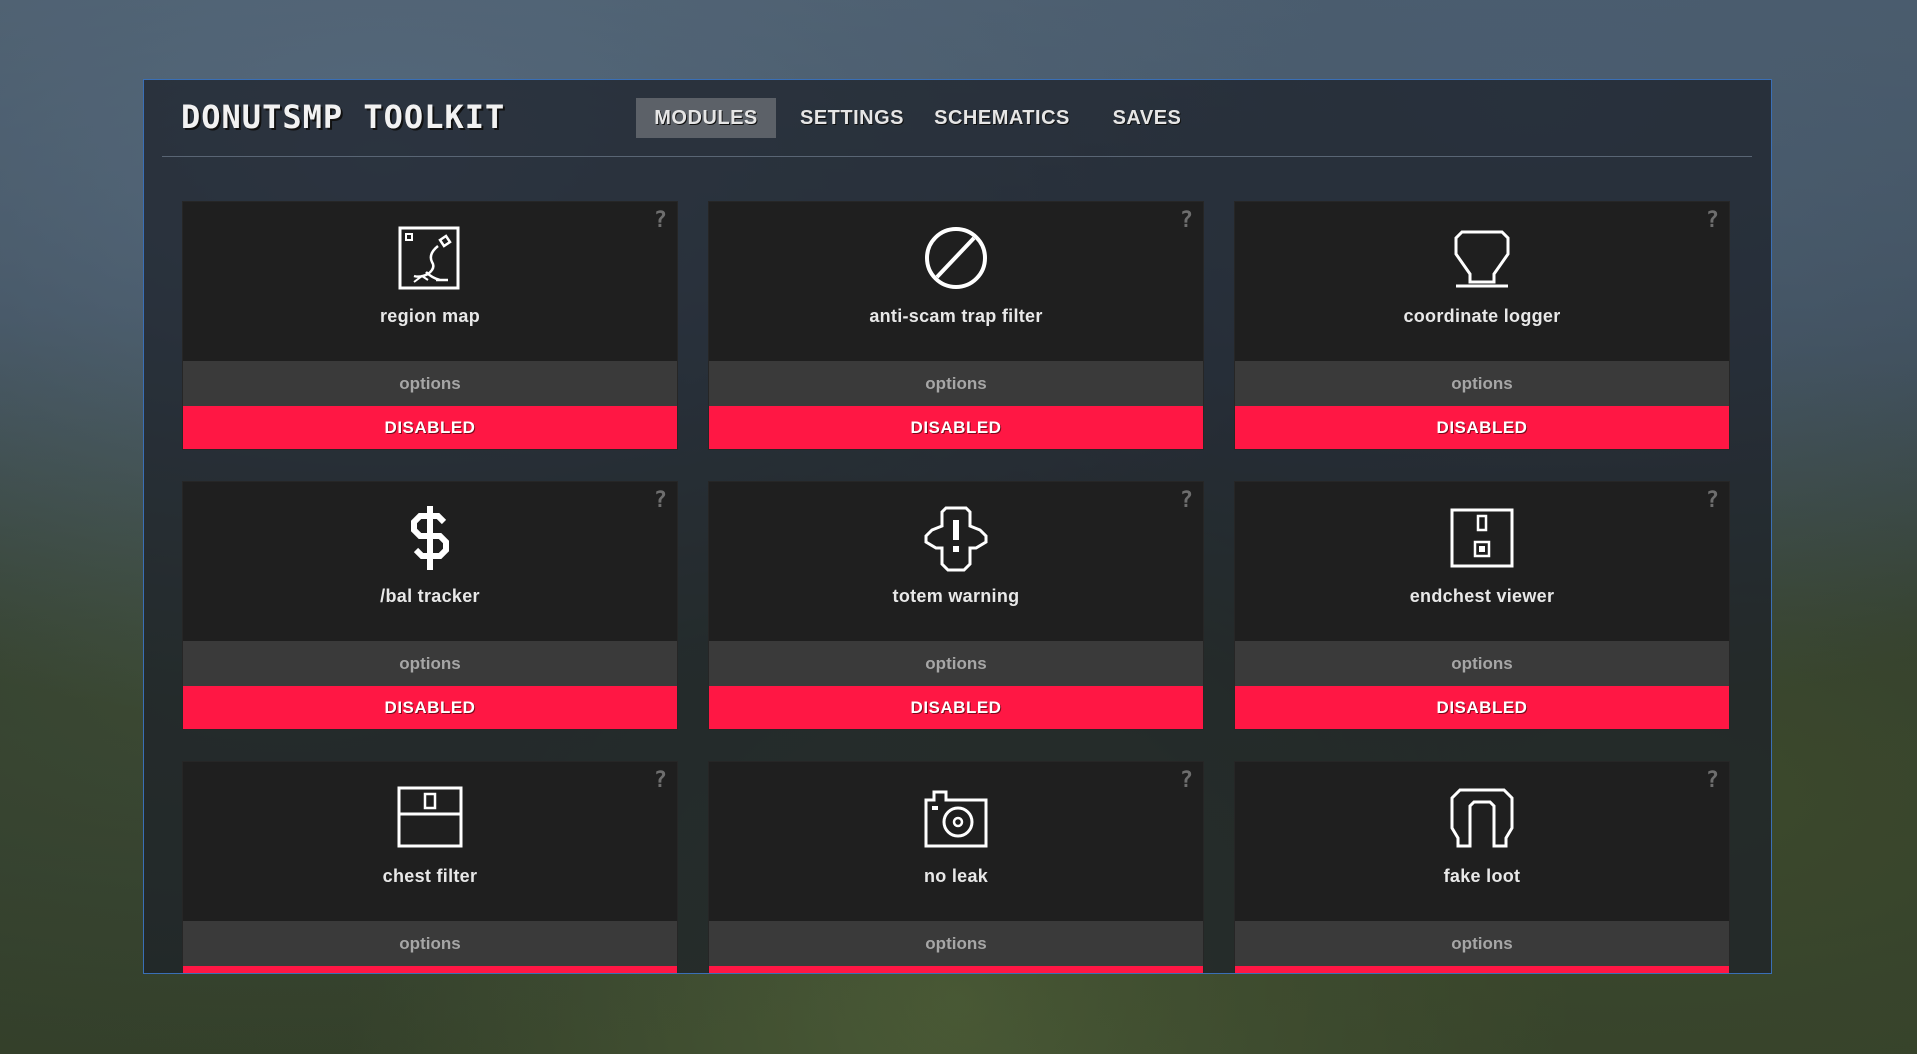  I want to click on module-name: region map, so click(429, 316).